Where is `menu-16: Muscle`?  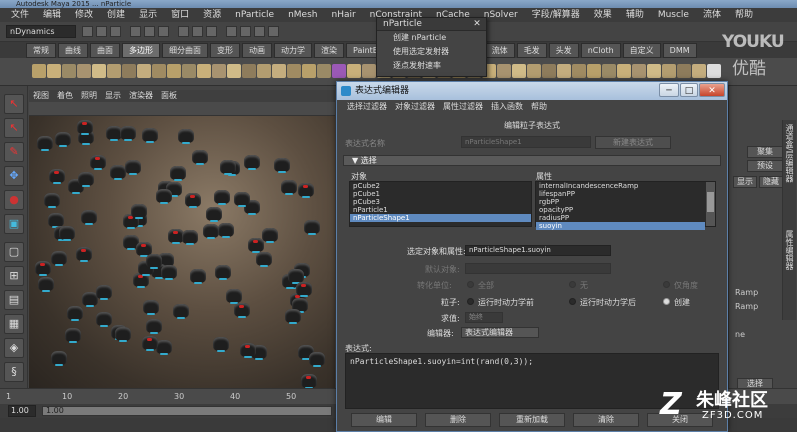
menu-16: Muscle is located at coordinates (673, 15).